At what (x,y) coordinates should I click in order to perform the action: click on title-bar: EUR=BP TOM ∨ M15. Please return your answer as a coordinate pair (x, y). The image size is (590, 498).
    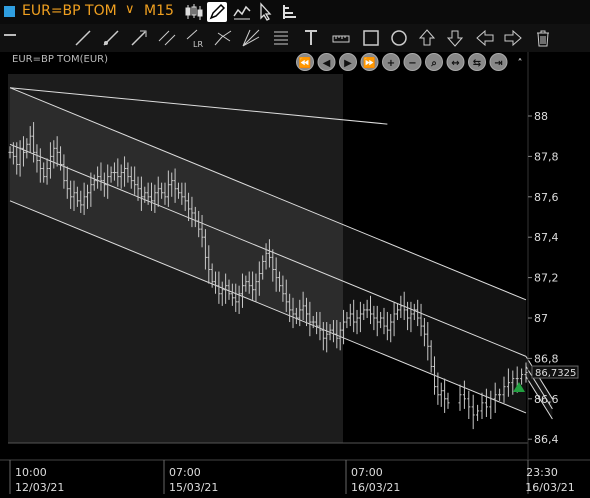
    Looking at the image, I should click on (295, 12).